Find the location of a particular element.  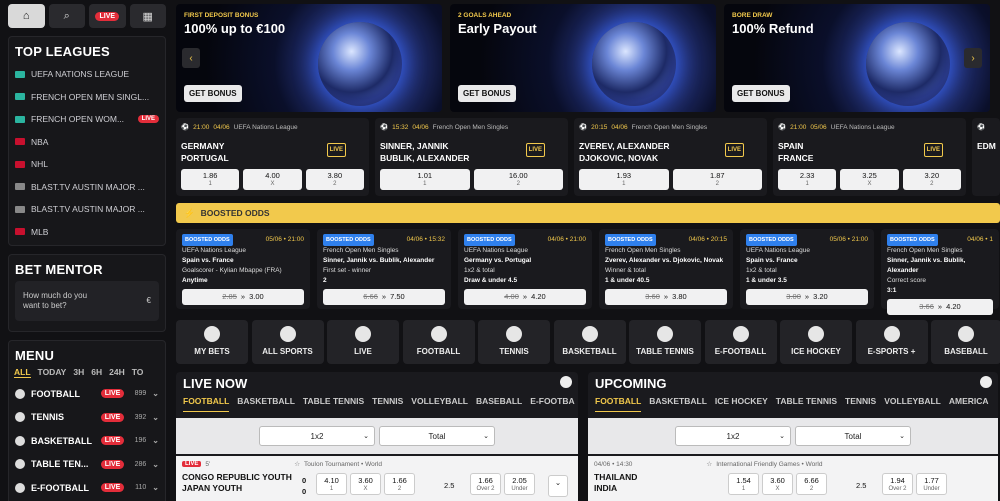

odds-button: 1.93 1 is located at coordinates (624, 179).